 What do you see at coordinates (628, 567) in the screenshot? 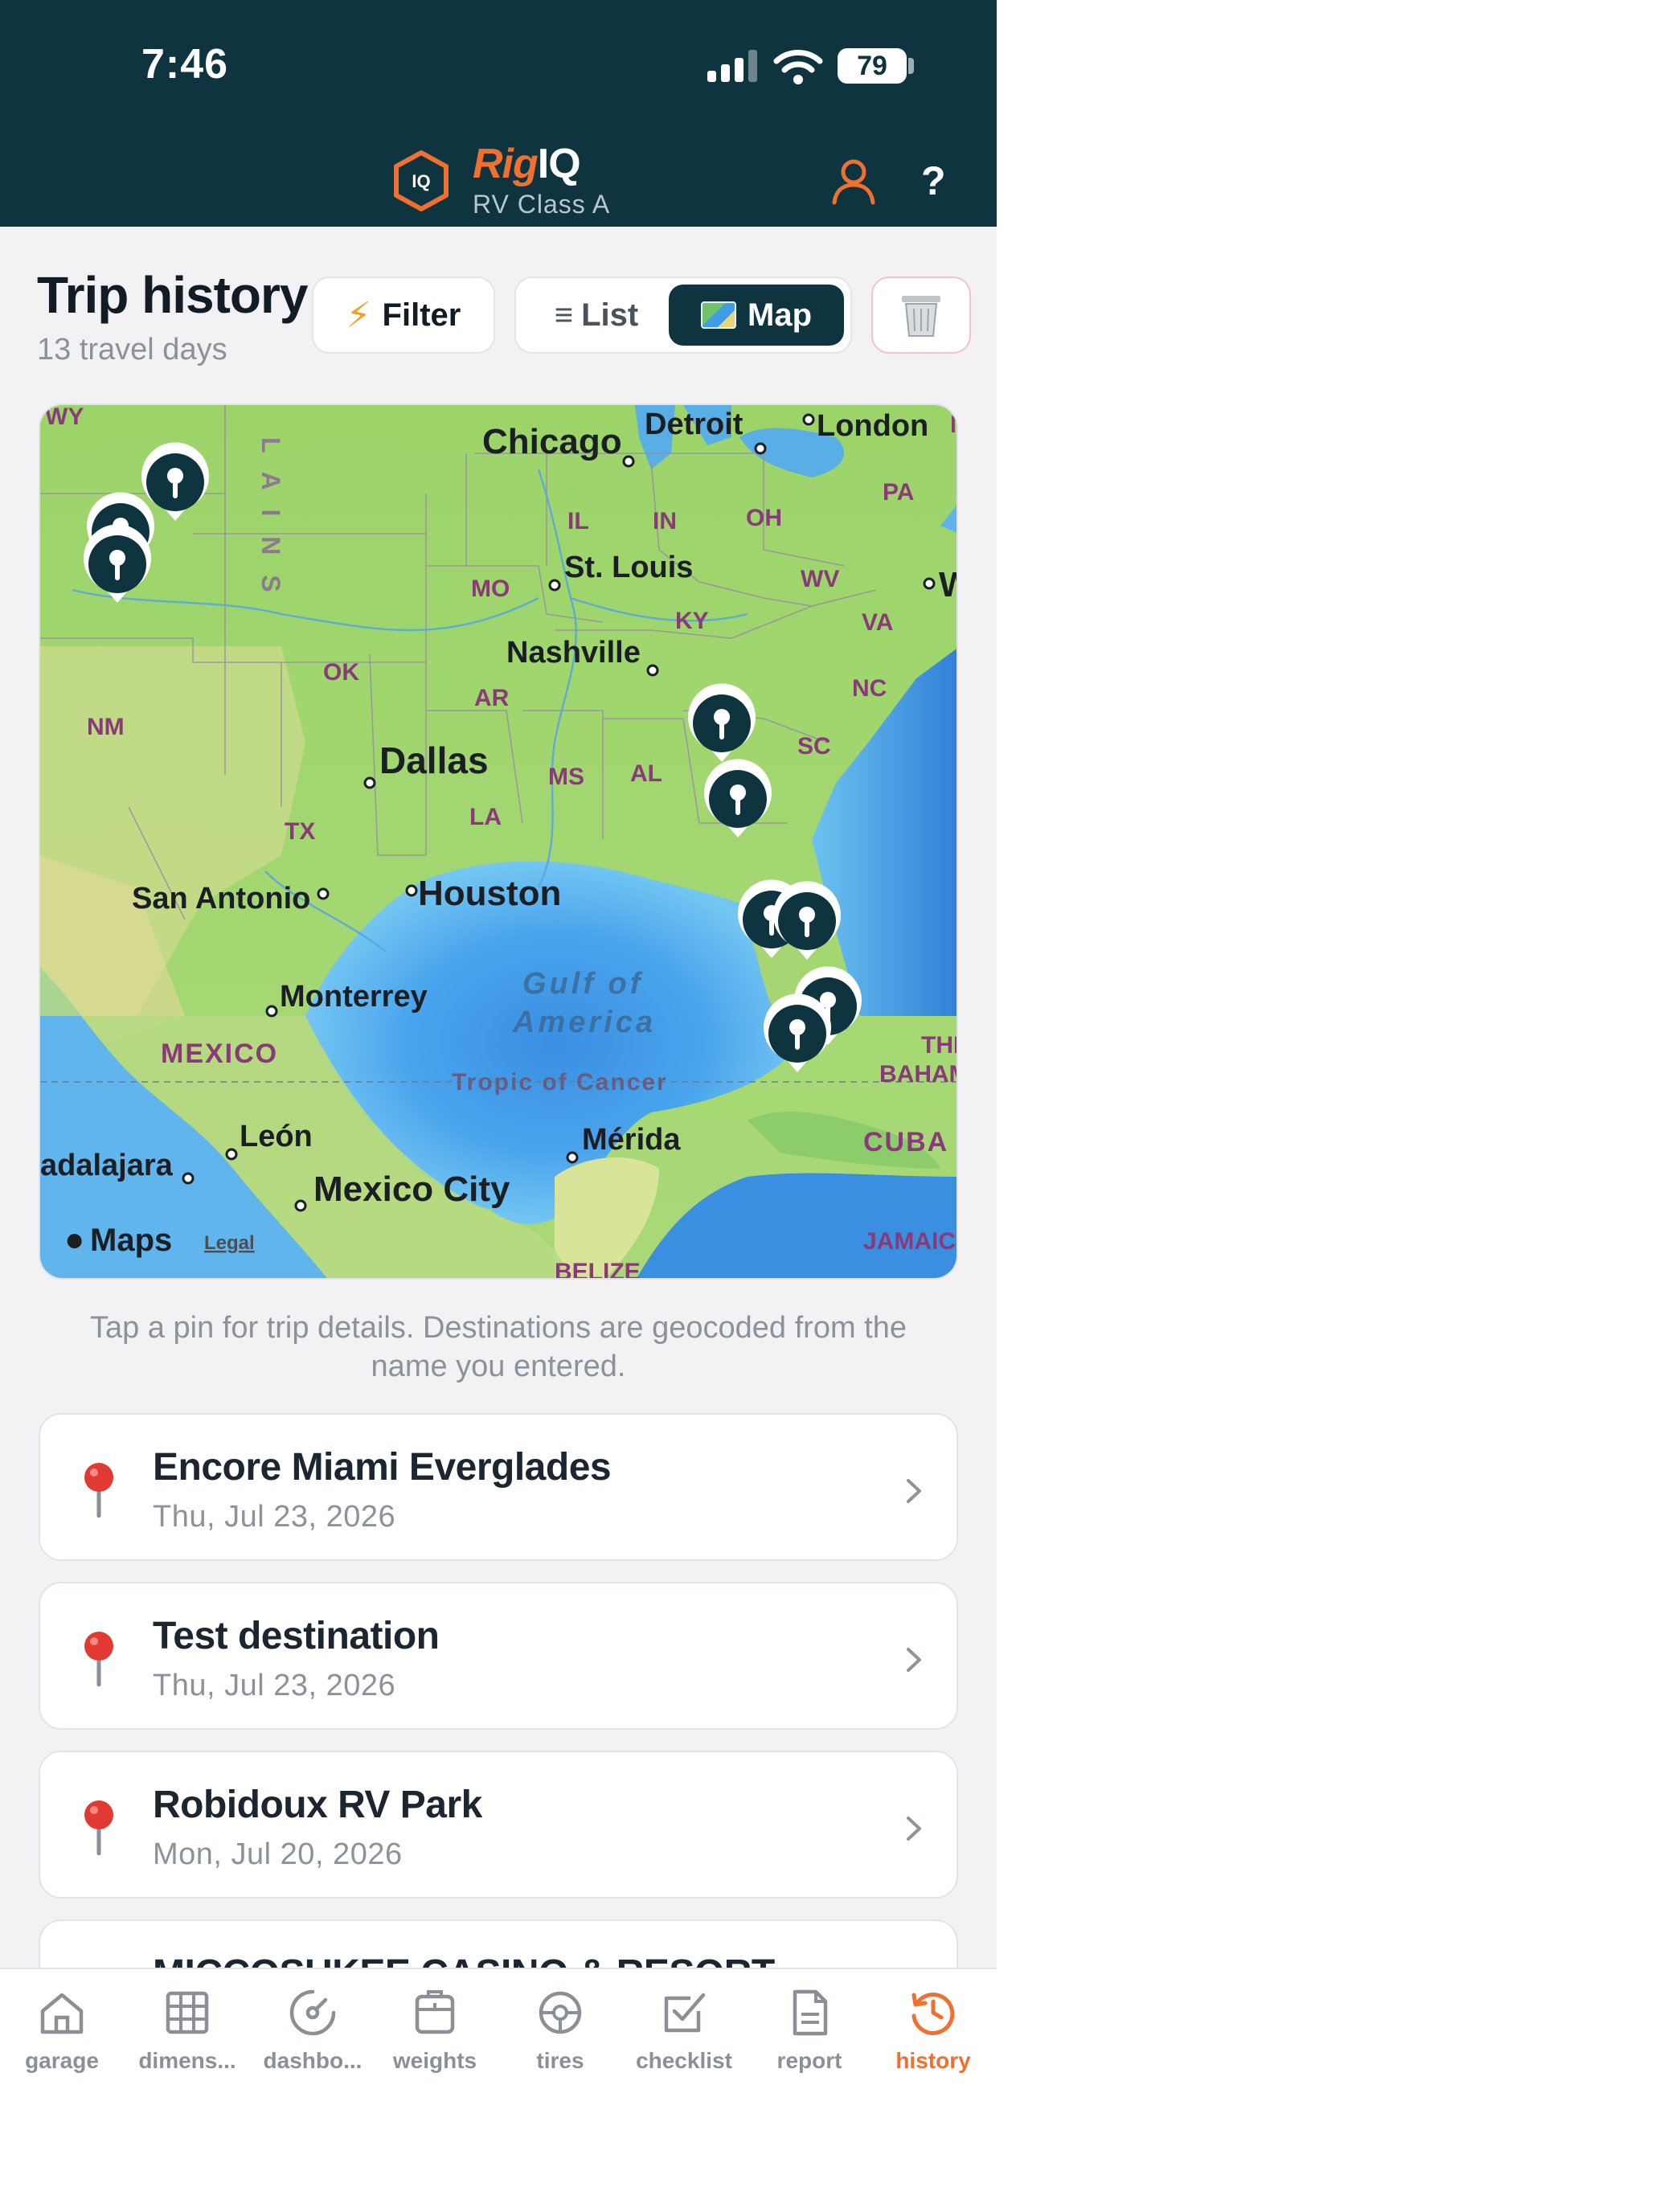
I see `map-label-stlouis: St. Louis` at bounding box center [628, 567].